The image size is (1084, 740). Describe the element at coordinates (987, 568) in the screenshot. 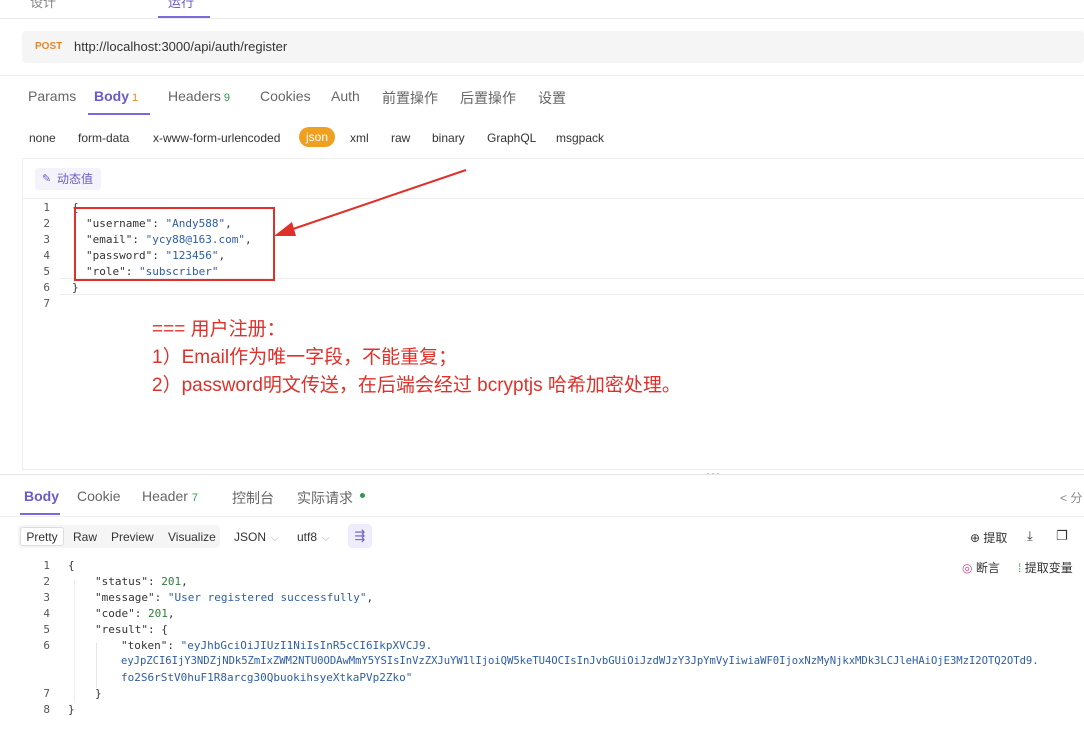

I see `button-label: 断言` at that location.